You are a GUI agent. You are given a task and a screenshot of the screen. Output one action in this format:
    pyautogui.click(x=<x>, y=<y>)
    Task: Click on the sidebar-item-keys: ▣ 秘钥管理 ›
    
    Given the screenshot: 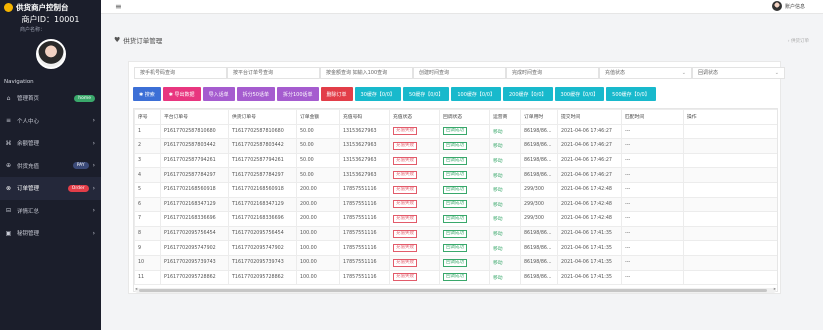 What is the action you would take?
    pyautogui.click(x=50, y=233)
    